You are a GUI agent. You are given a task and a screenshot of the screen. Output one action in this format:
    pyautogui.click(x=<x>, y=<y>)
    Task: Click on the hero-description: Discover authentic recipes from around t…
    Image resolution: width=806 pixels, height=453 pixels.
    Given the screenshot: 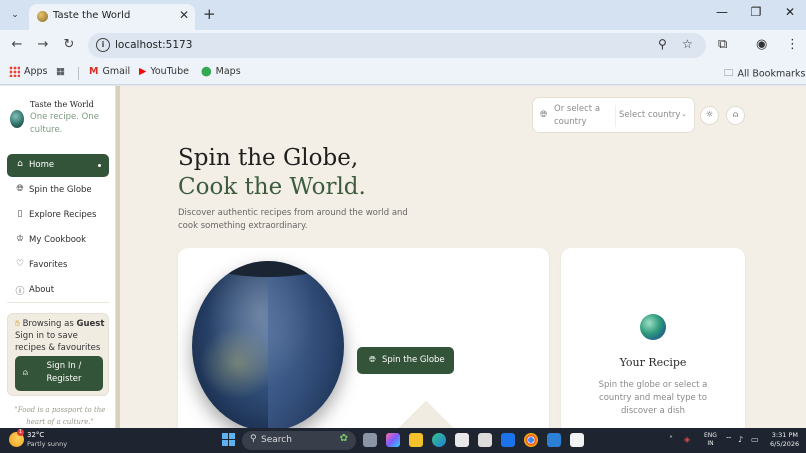 What is the action you would take?
    pyautogui.click(x=293, y=219)
    